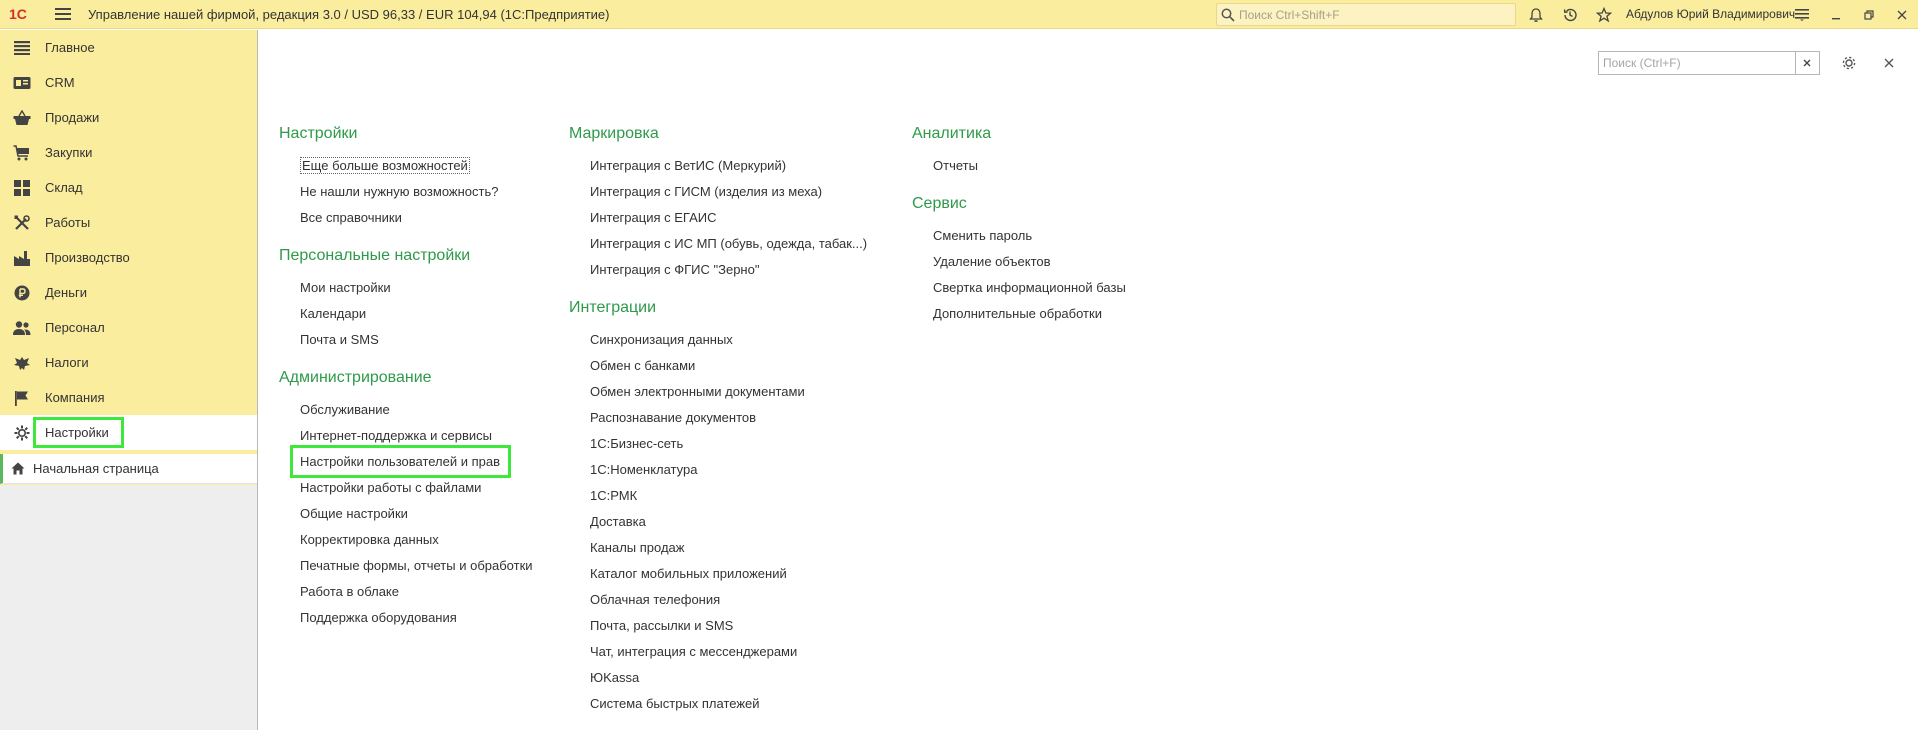  Describe the element at coordinates (128, 222) in the screenshot. I see `sidebar-item-works: Работы` at that location.